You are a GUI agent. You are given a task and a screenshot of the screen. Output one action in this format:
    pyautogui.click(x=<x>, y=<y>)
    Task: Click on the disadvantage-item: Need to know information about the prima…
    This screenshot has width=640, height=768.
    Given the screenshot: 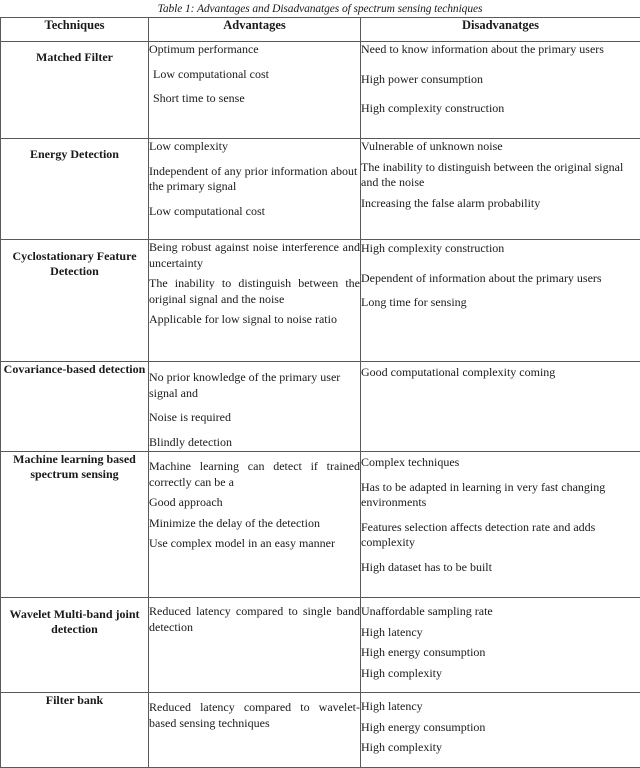 What is the action you would take?
    pyautogui.click(x=482, y=49)
    